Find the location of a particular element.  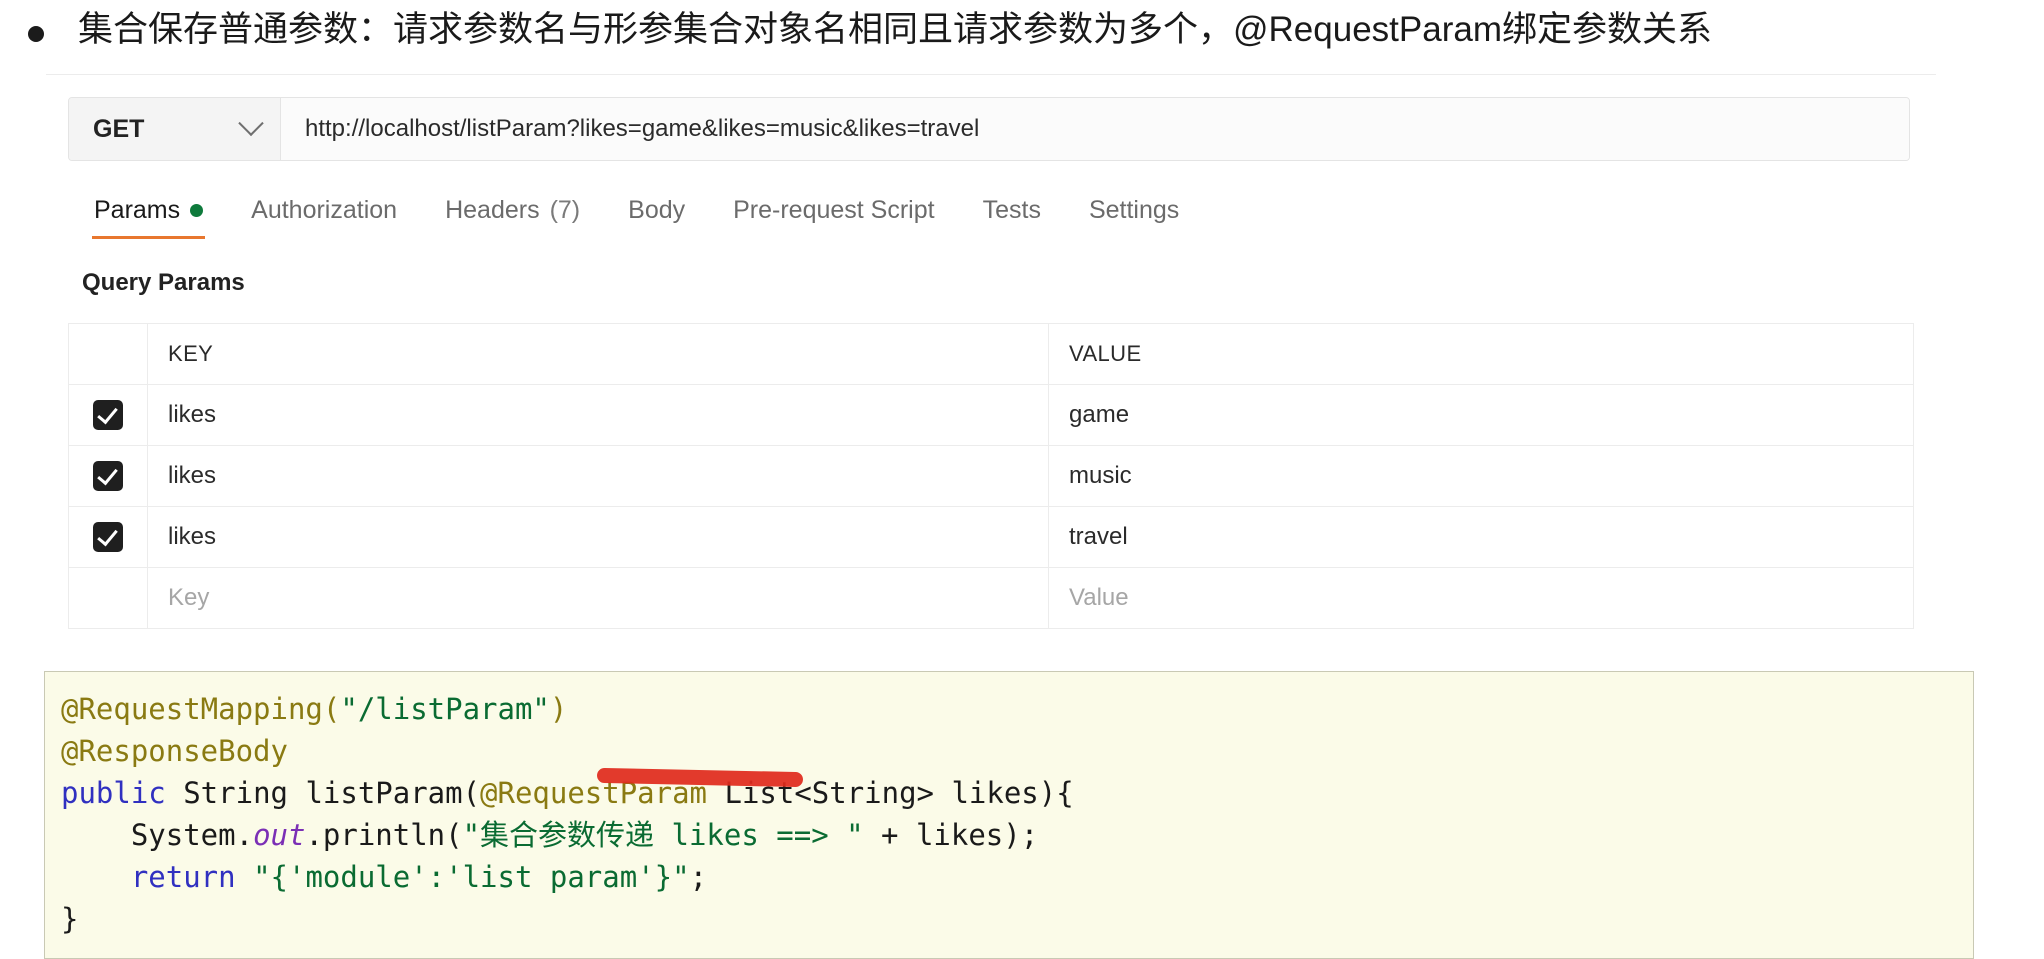

table-row: likes game is located at coordinates (991, 415).